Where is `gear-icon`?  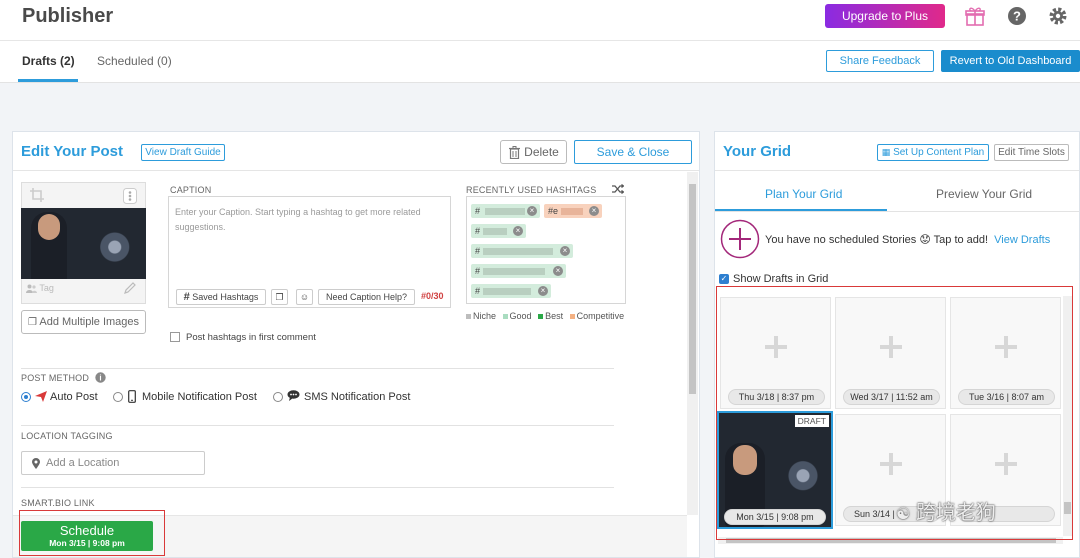 gear-icon is located at coordinates (1058, 16).